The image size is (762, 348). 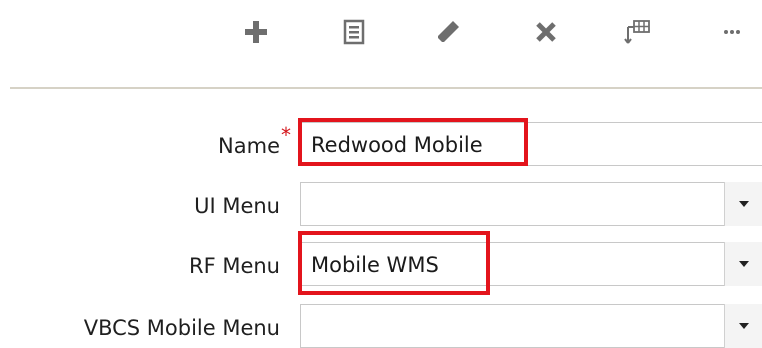 I want to click on name-field: Redwood Mobile, so click(x=531, y=144).